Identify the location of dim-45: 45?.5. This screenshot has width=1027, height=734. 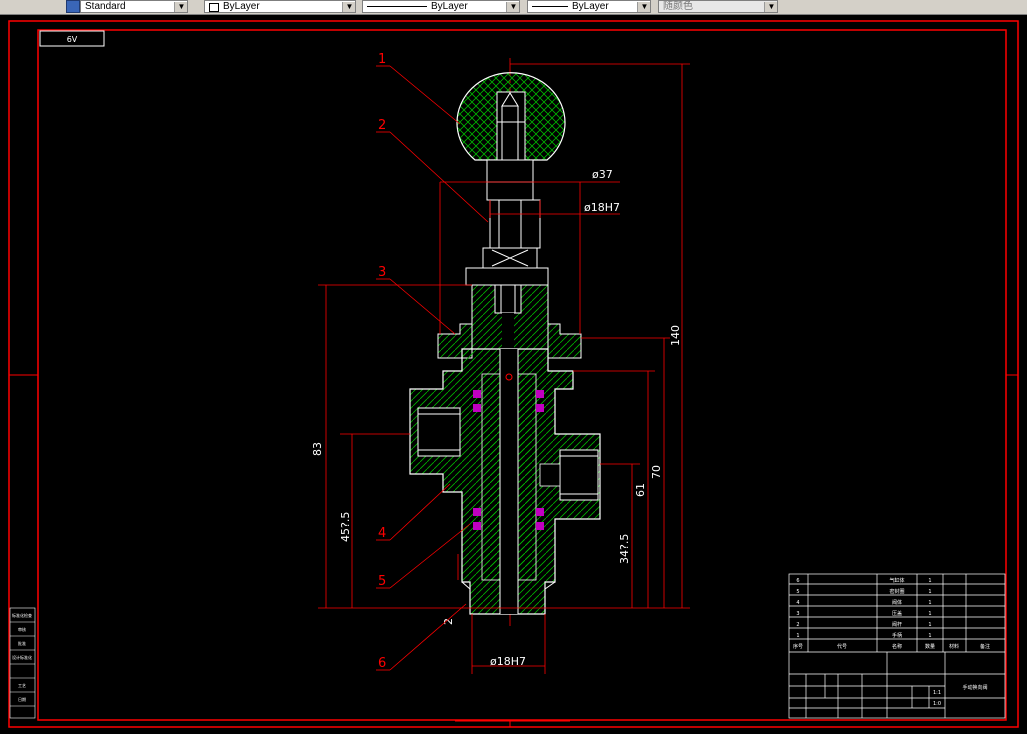
(345, 527).